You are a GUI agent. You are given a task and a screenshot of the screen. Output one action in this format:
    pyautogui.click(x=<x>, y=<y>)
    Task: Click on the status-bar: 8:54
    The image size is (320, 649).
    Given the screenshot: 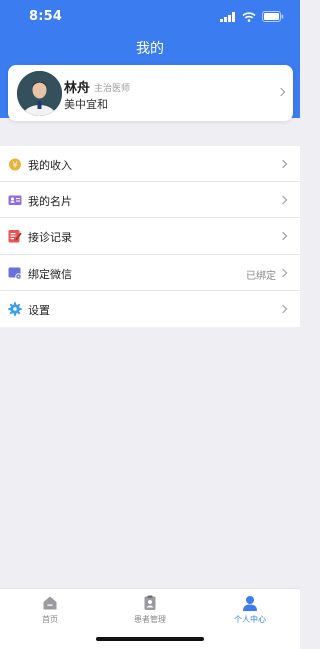 What is the action you would take?
    pyautogui.click(x=150, y=17)
    